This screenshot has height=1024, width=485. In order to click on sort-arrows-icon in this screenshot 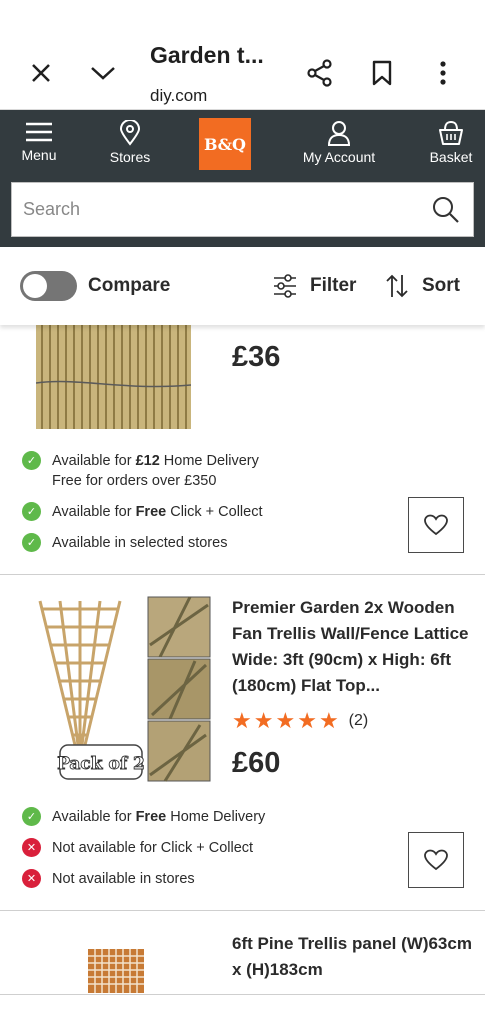, I will do `click(397, 286)`.